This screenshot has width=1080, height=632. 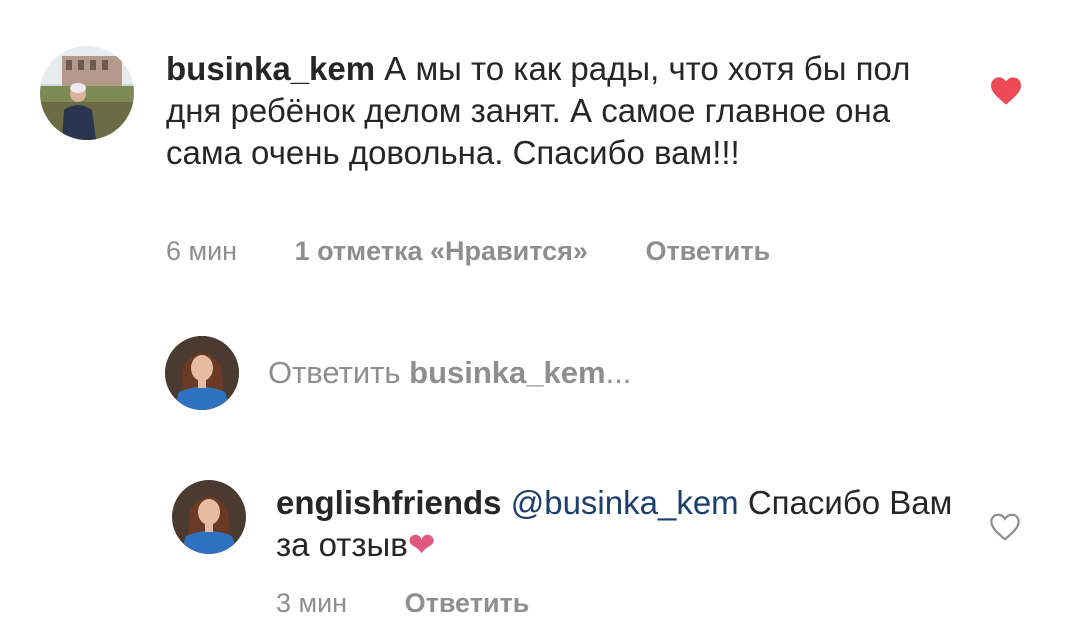 I want to click on comment-time: 6 мин, so click(x=202, y=251).